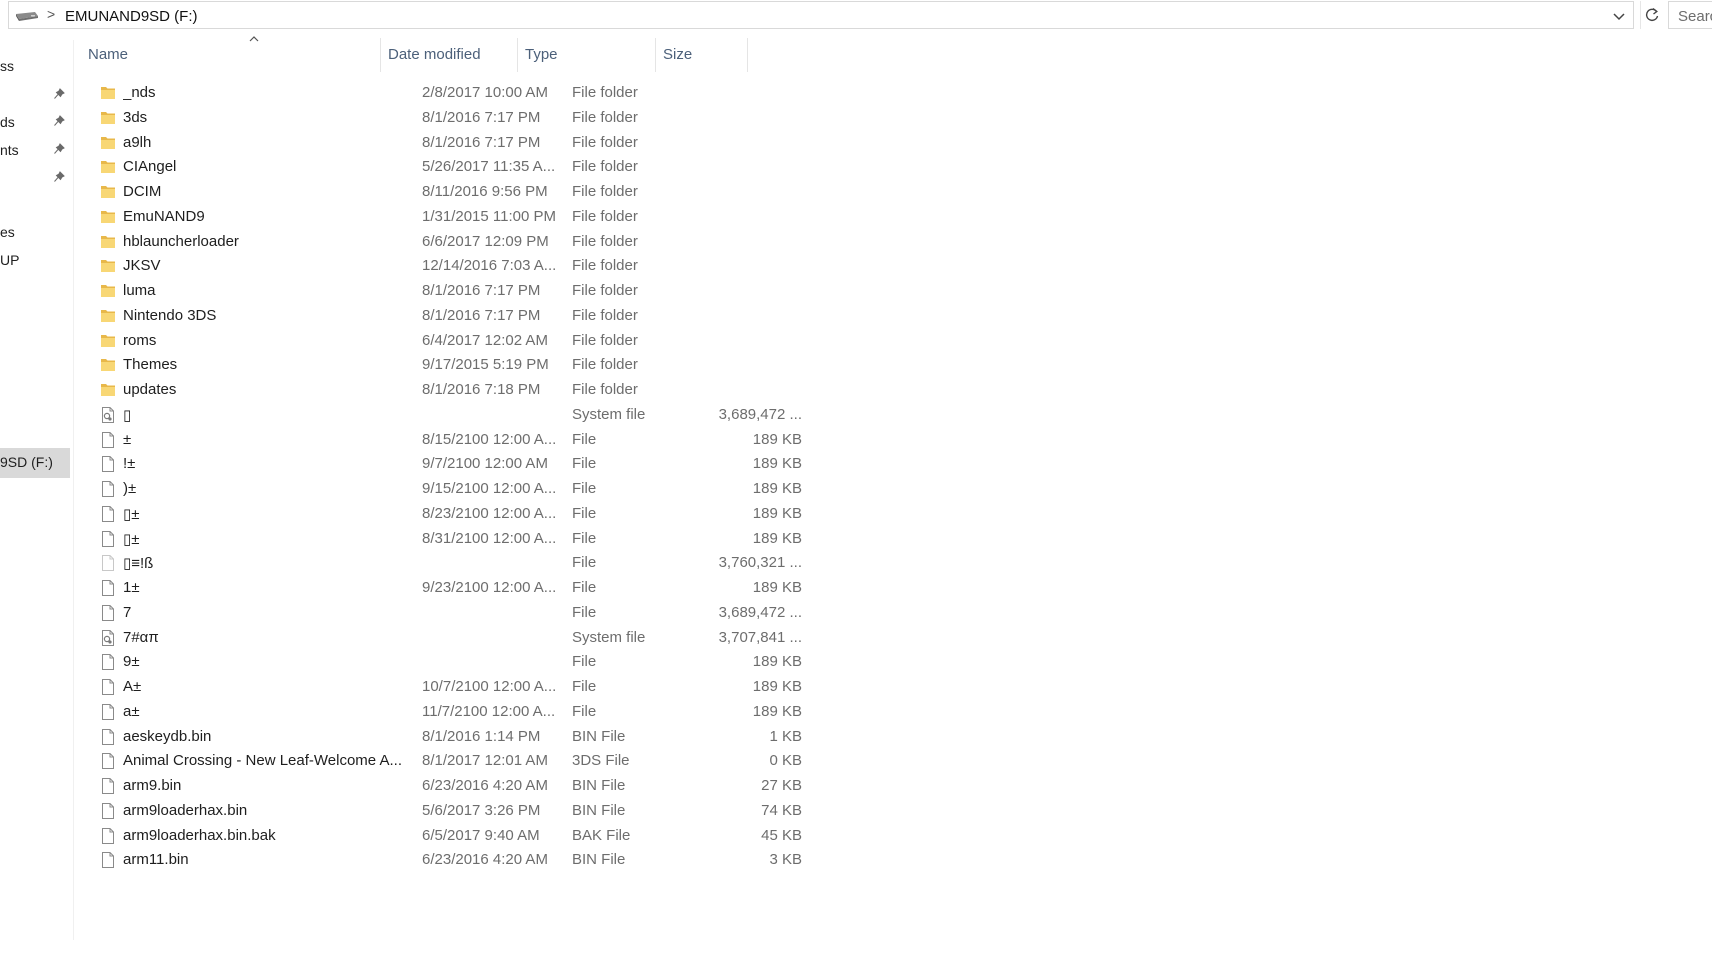 This screenshot has height=955, width=1712. What do you see at coordinates (1619, 16) in the screenshot?
I see `chevron-down-icon` at bounding box center [1619, 16].